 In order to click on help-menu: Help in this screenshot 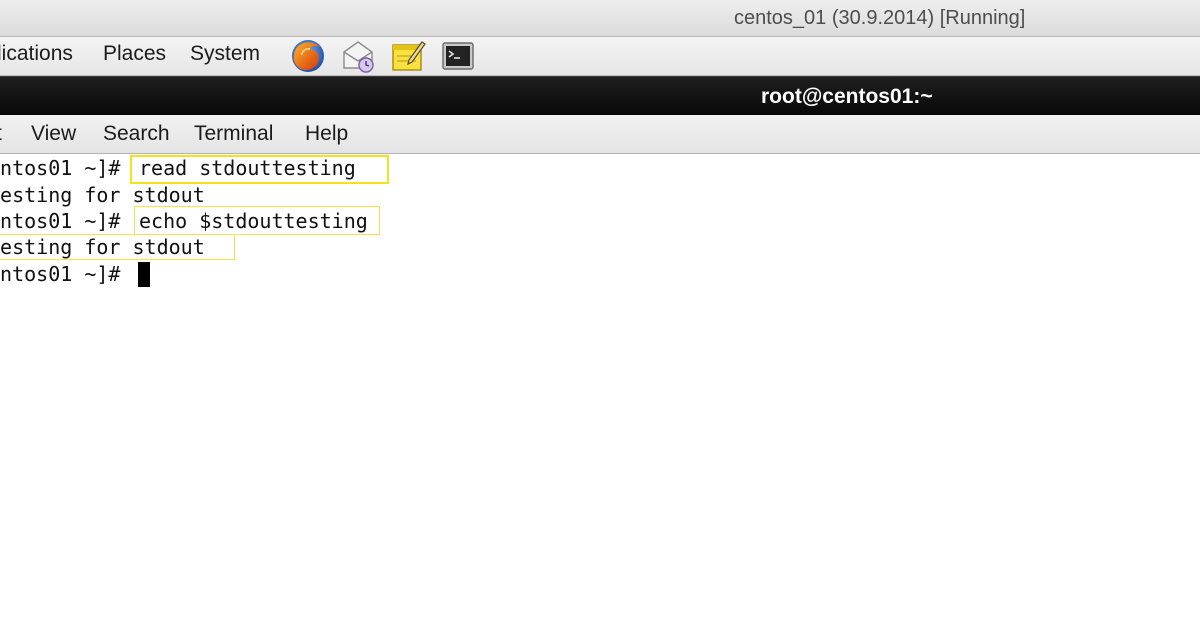, I will do `click(326, 134)`.